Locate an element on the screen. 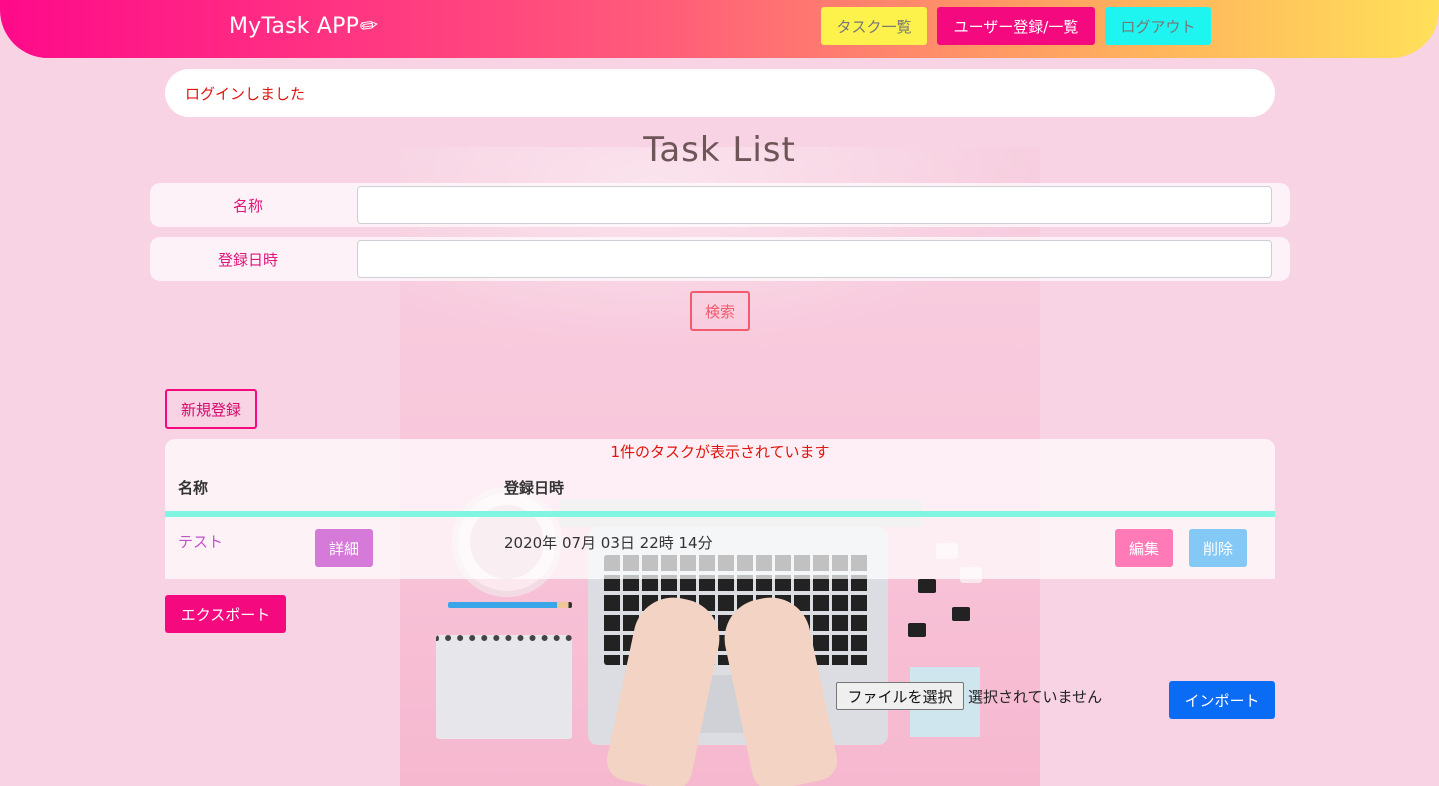 The image size is (1439, 786). notepad is located at coordinates (504, 687).